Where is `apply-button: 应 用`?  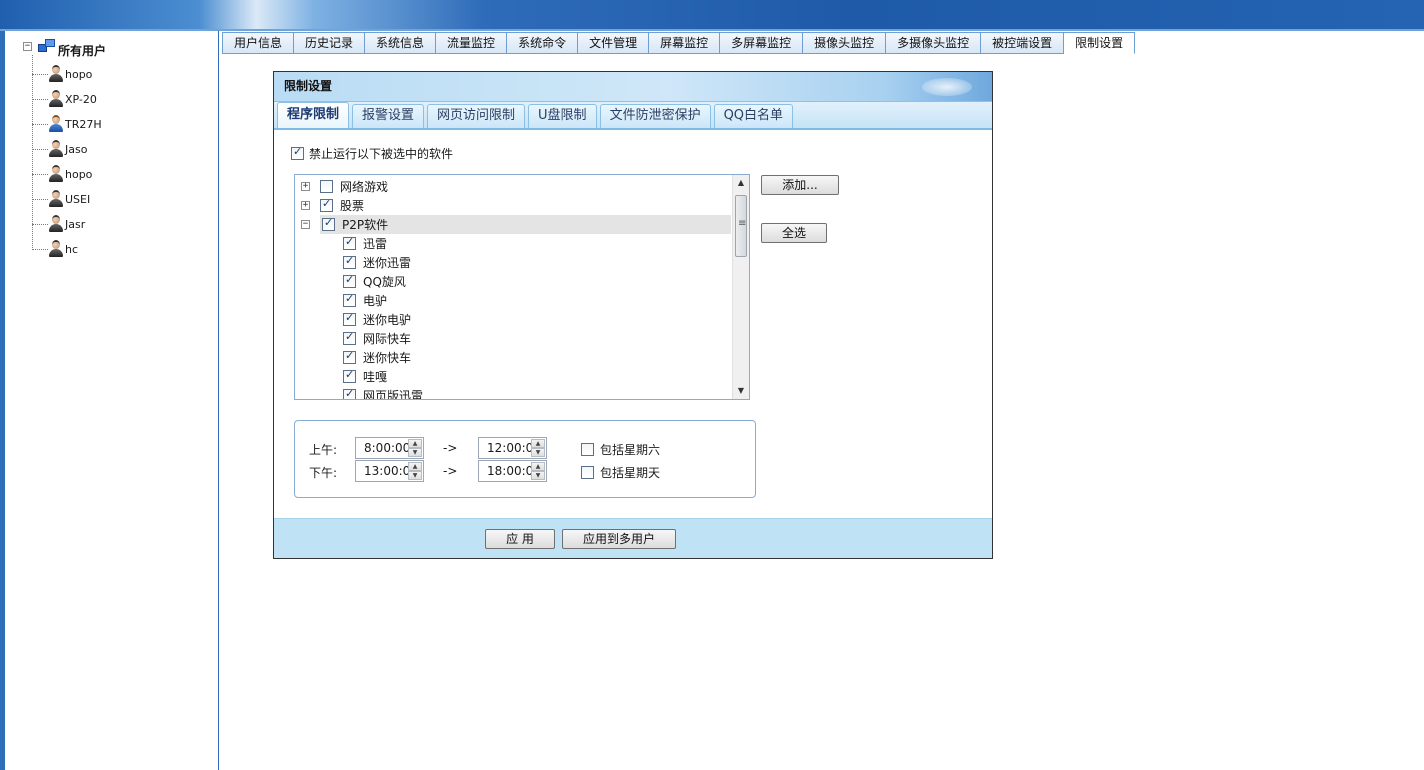 apply-button: 应 用 is located at coordinates (520, 539).